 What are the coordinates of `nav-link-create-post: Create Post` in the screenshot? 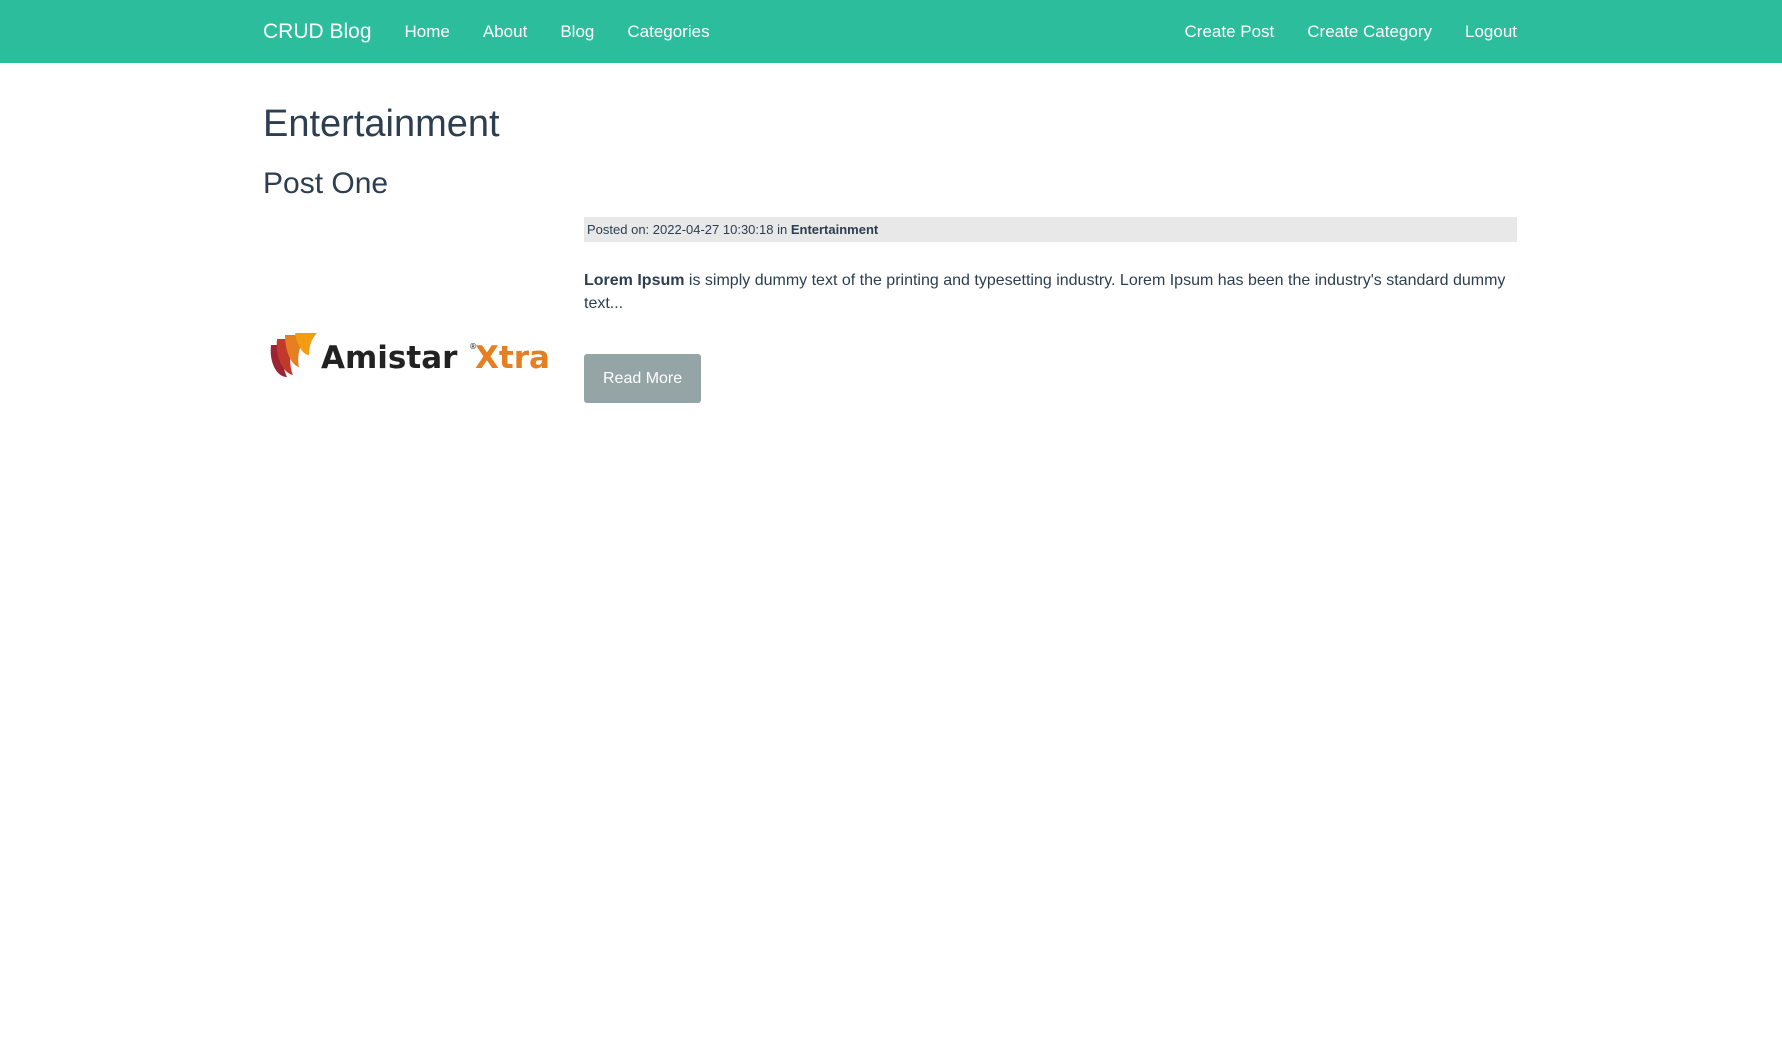 It's located at (1230, 32).